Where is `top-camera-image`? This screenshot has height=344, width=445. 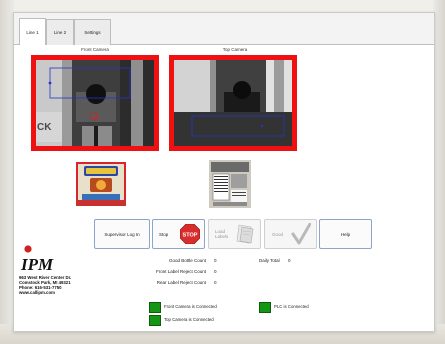
top-camera-image is located at coordinates (233, 103).